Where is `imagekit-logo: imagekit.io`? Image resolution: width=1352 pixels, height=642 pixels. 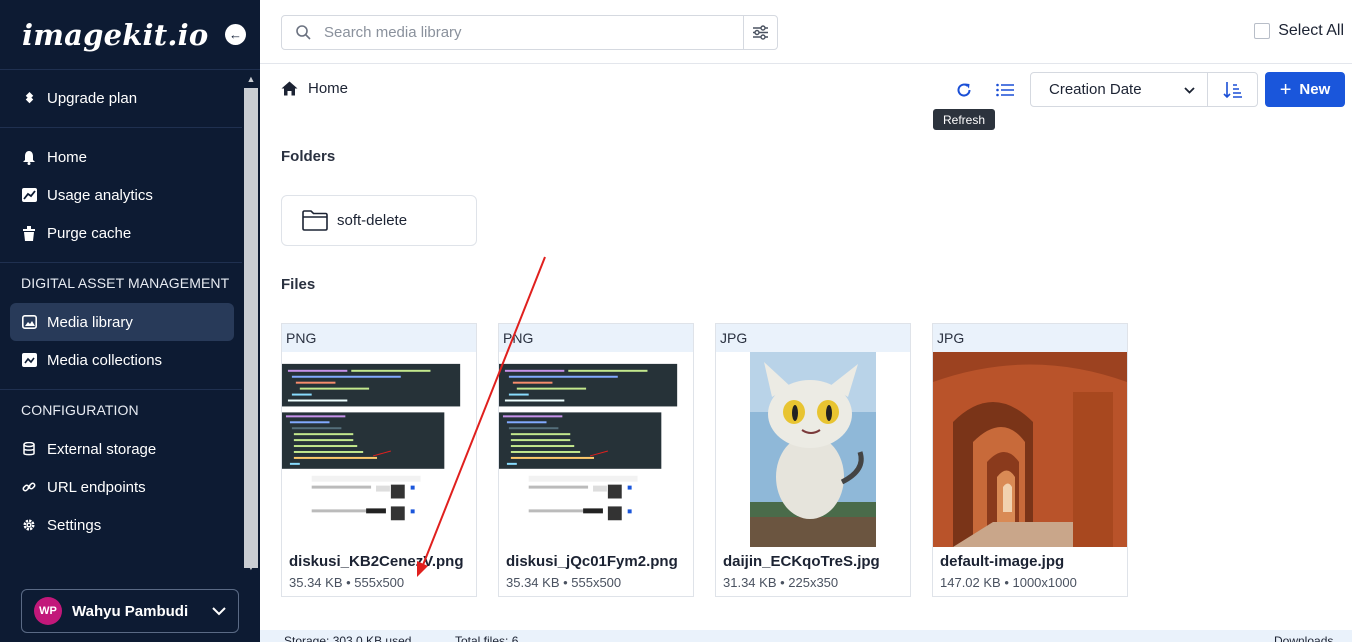
imagekit-logo: imagekit.io is located at coordinates (115, 35).